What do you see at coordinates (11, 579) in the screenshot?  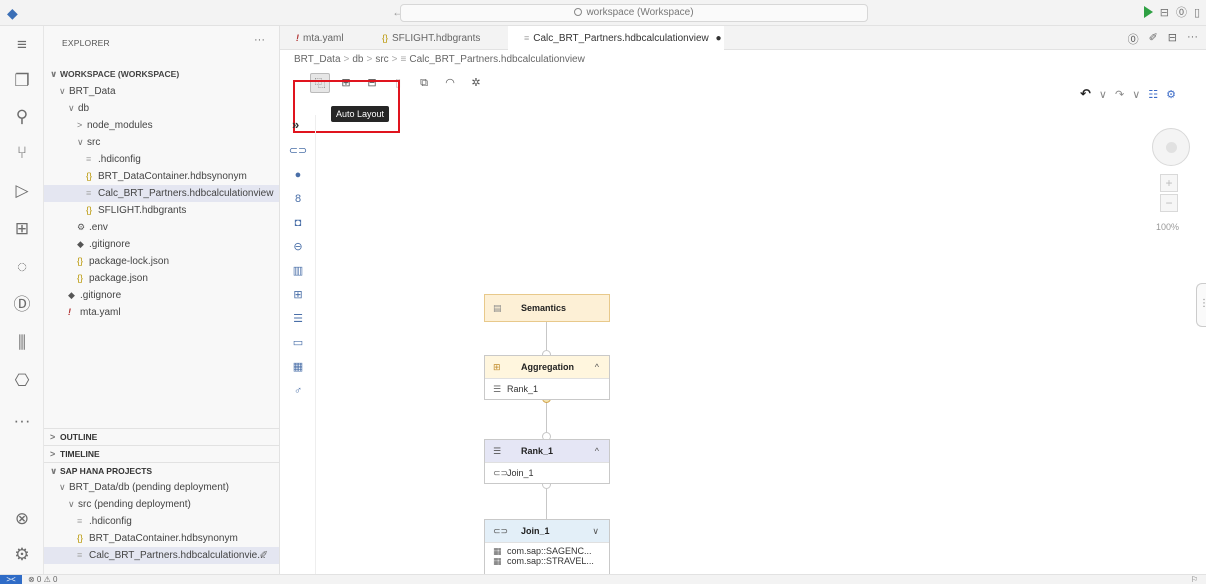 I see `remote-indicator-icon: ><` at bounding box center [11, 579].